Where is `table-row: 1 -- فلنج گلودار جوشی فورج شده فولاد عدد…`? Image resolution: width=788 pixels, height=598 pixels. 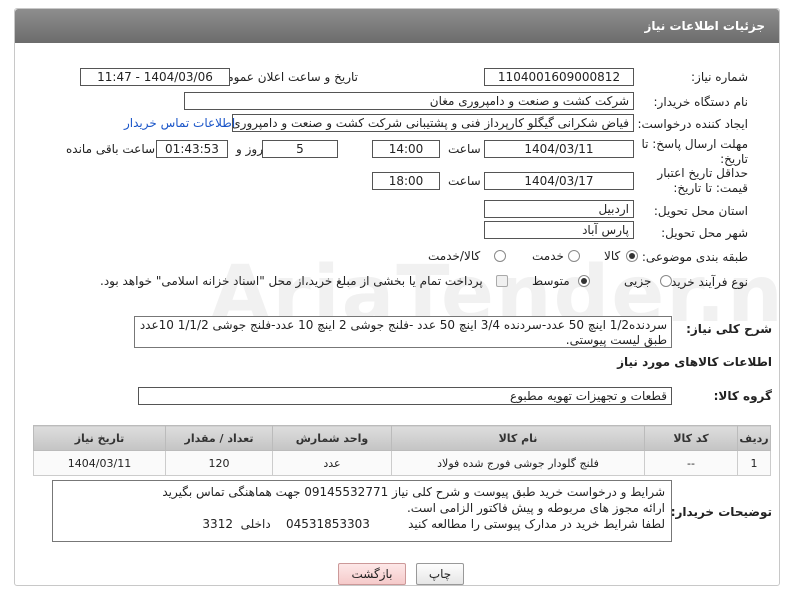
table-row: 1 -- فلنج گلودار جوشی فورج شده فولاد عدد… is located at coordinates (402, 463).